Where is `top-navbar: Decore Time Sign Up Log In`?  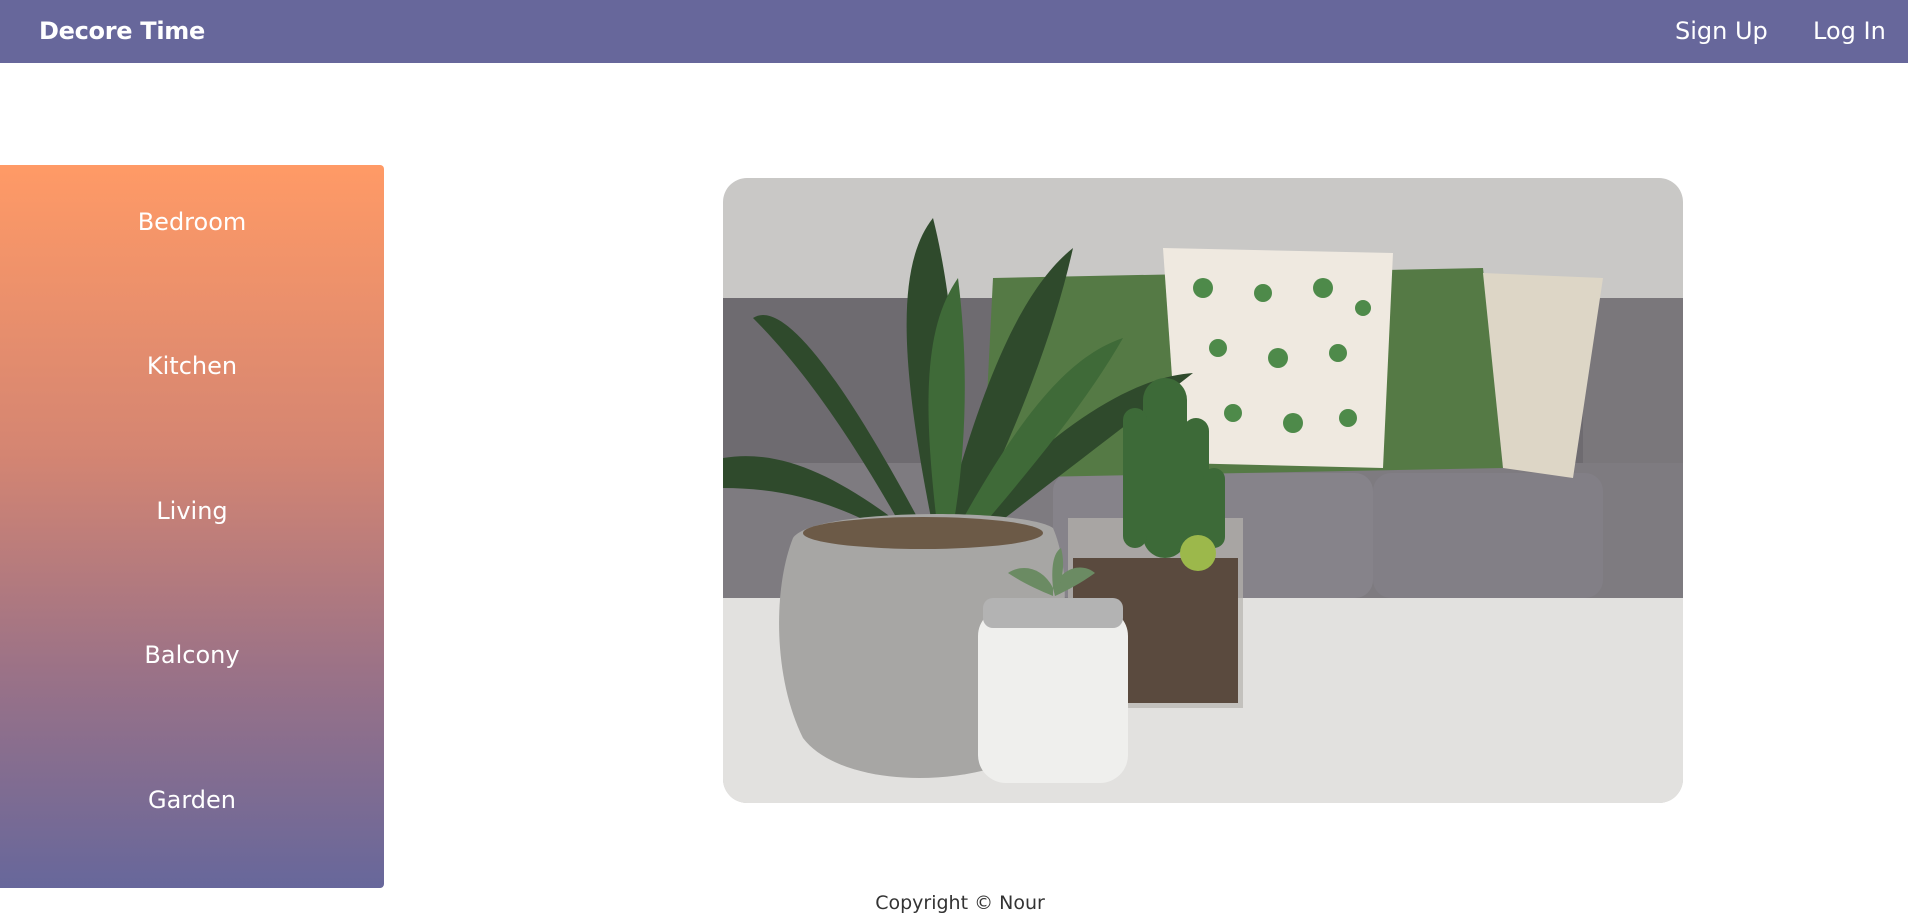 top-navbar: Decore Time Sign Up Log In is located at coordinates (954, 31).